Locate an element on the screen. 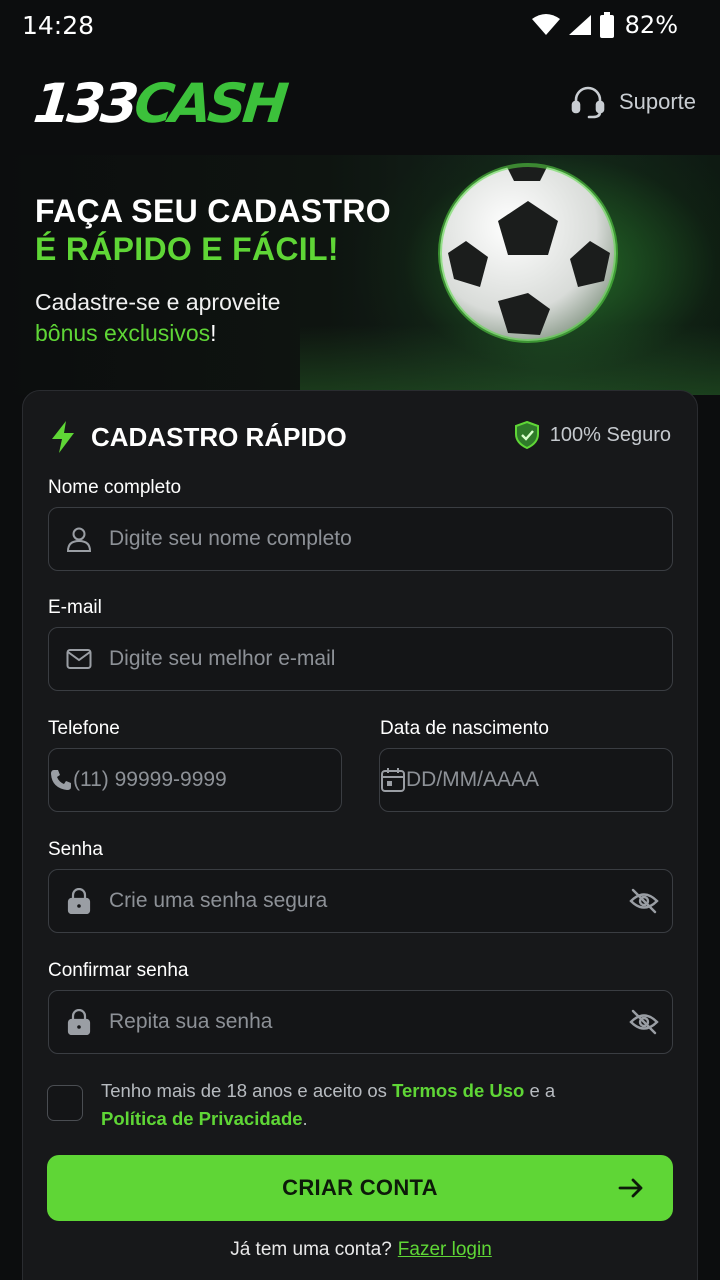  terms-middle: e a is located at coordinates (540, 1090).